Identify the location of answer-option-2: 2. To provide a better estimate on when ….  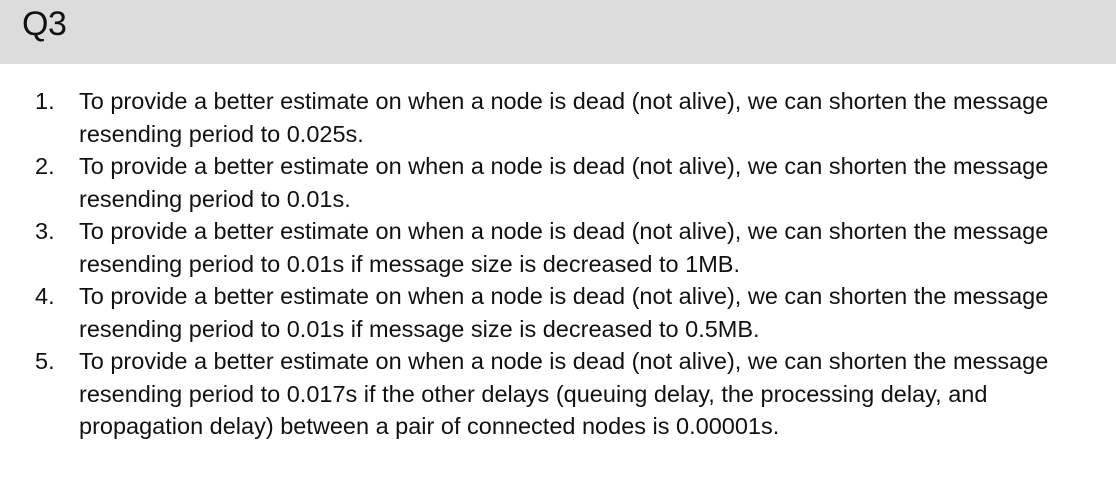
(558, 182).